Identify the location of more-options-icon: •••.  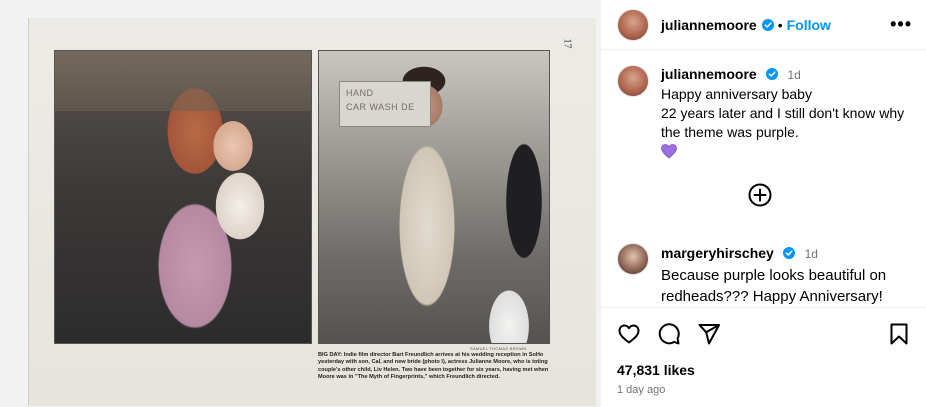
(901, 24).